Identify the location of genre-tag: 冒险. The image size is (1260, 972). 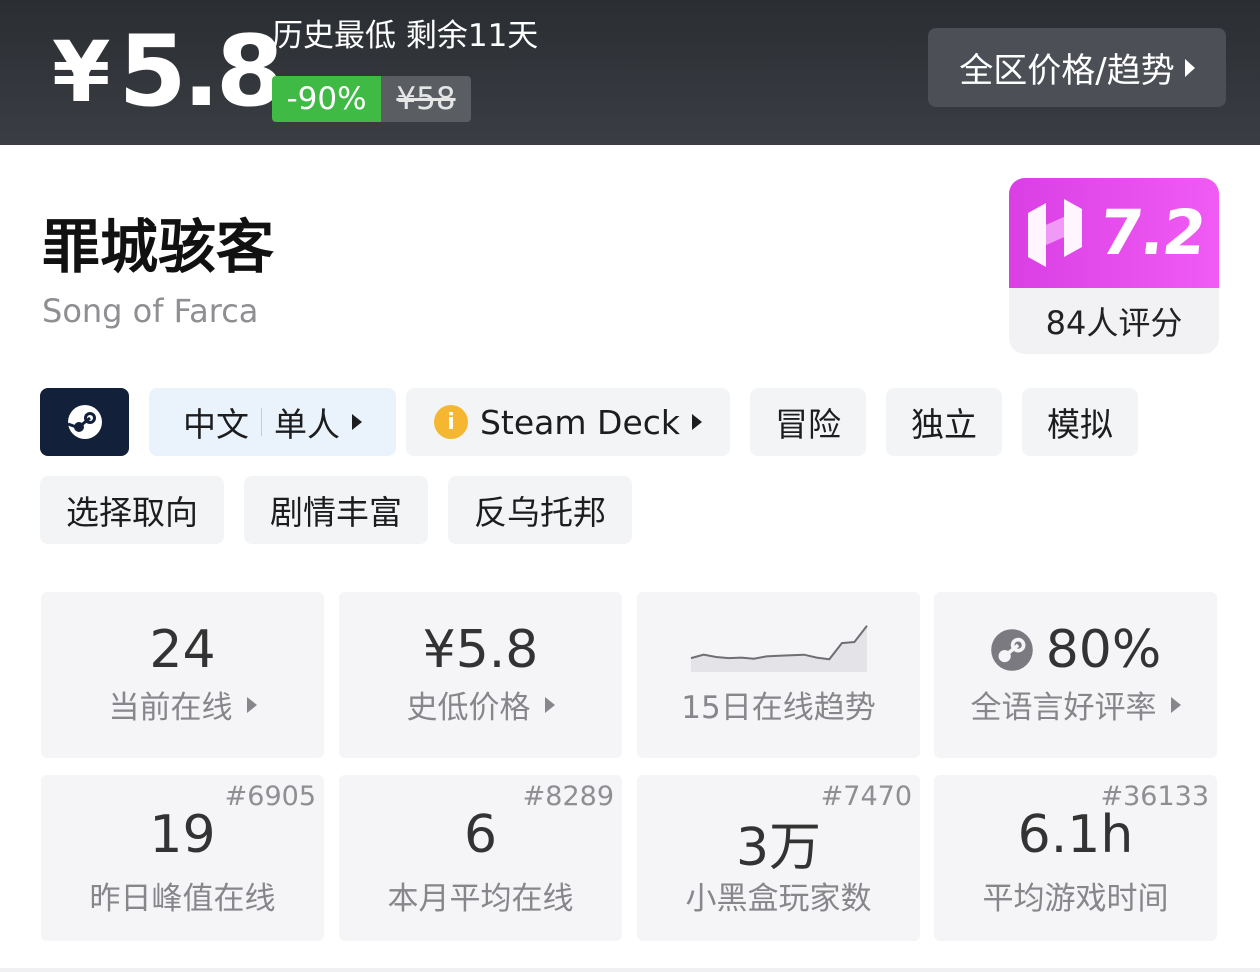
(808, 422).